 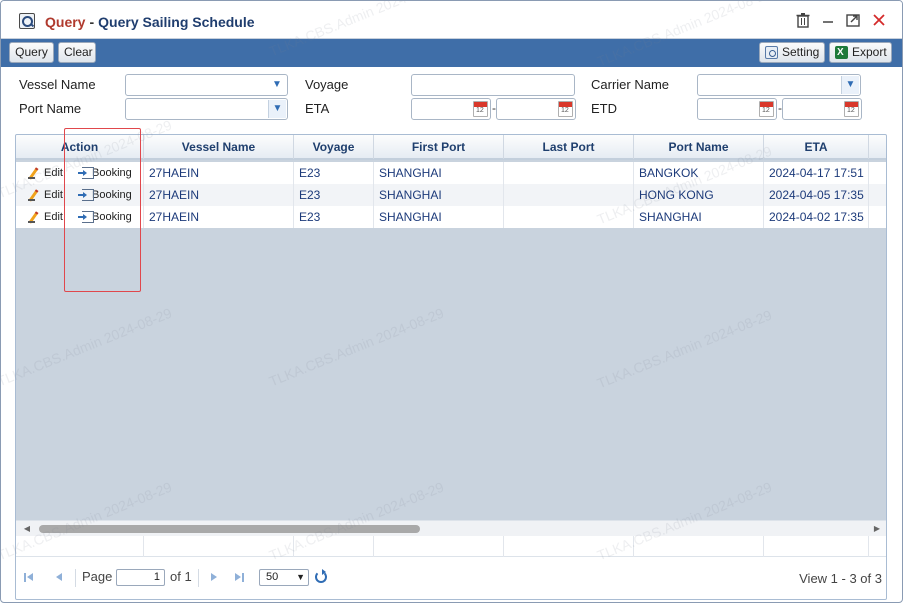 What do you see at coordinates (97, 576) in the screenshot?
I see `page-label: Page` at bounding box center [97, 576].